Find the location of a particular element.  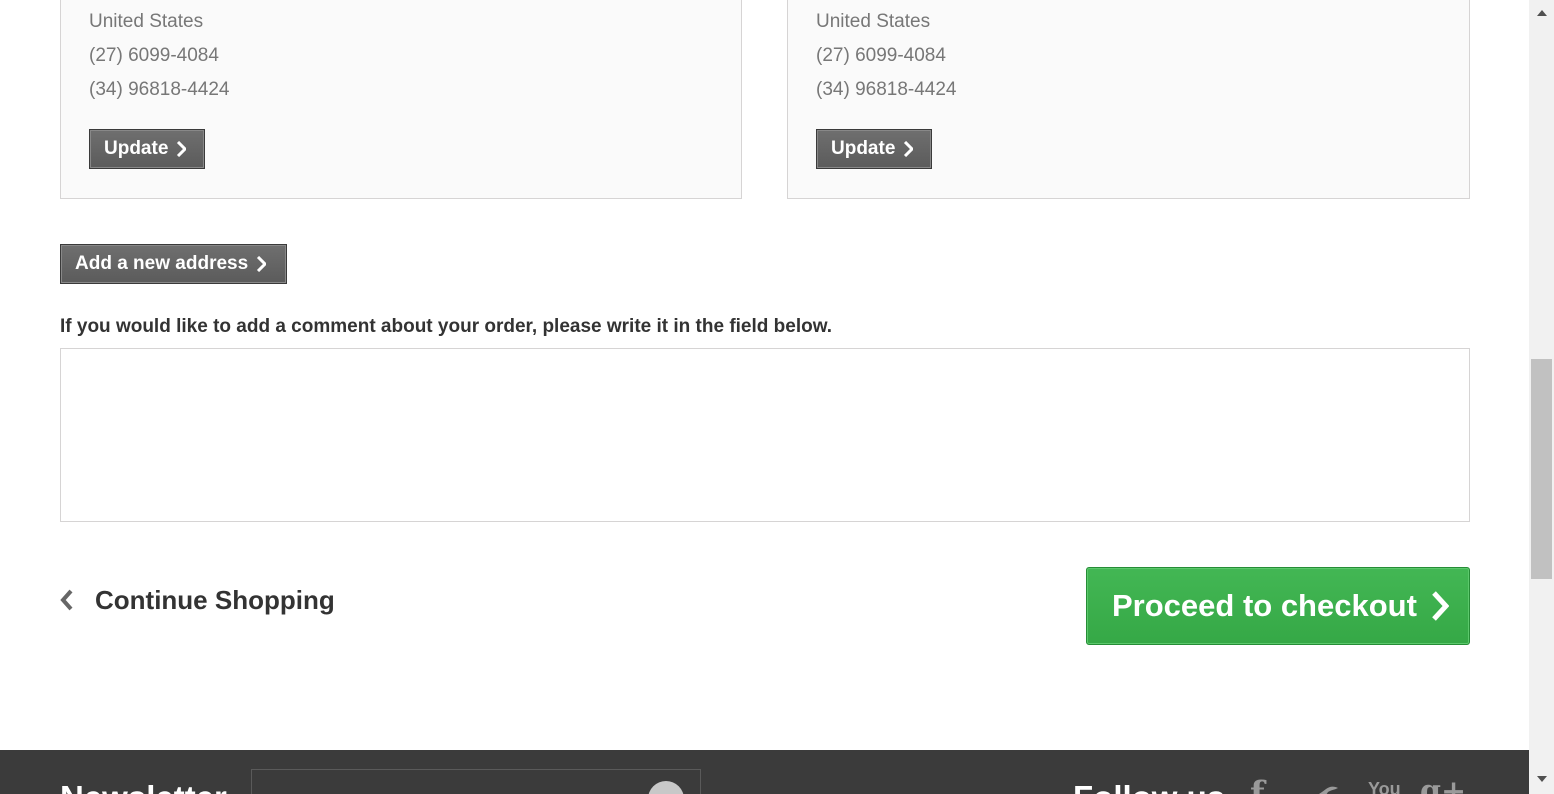

facebook-icon: f is located at coordinates (1257, 784).